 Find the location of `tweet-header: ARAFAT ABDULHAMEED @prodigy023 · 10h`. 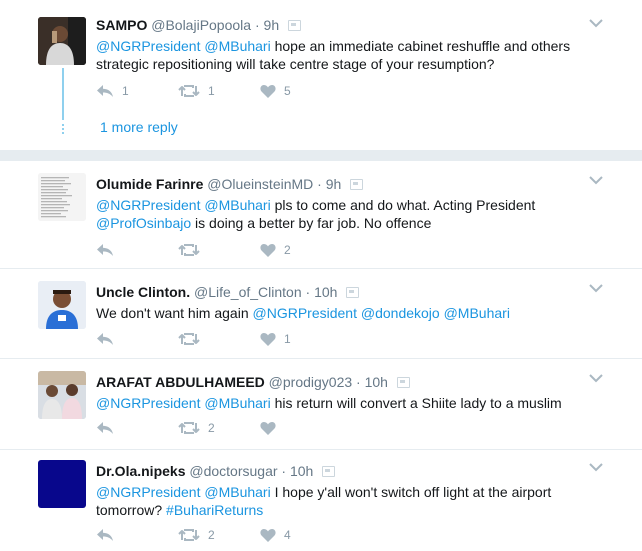

tweet-header: ARAFAT ABDULHAMEED @prodigy023 · 10h is located at coordinates (349, 382).